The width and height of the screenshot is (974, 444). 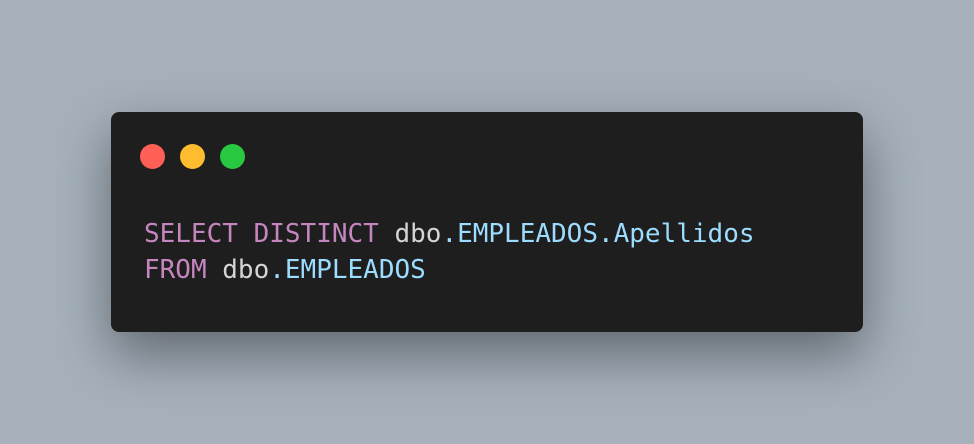 What do you see at coordinates (152, 156) in the screenshot?
I see `close-window-icon` at bounding box center [152, 156].